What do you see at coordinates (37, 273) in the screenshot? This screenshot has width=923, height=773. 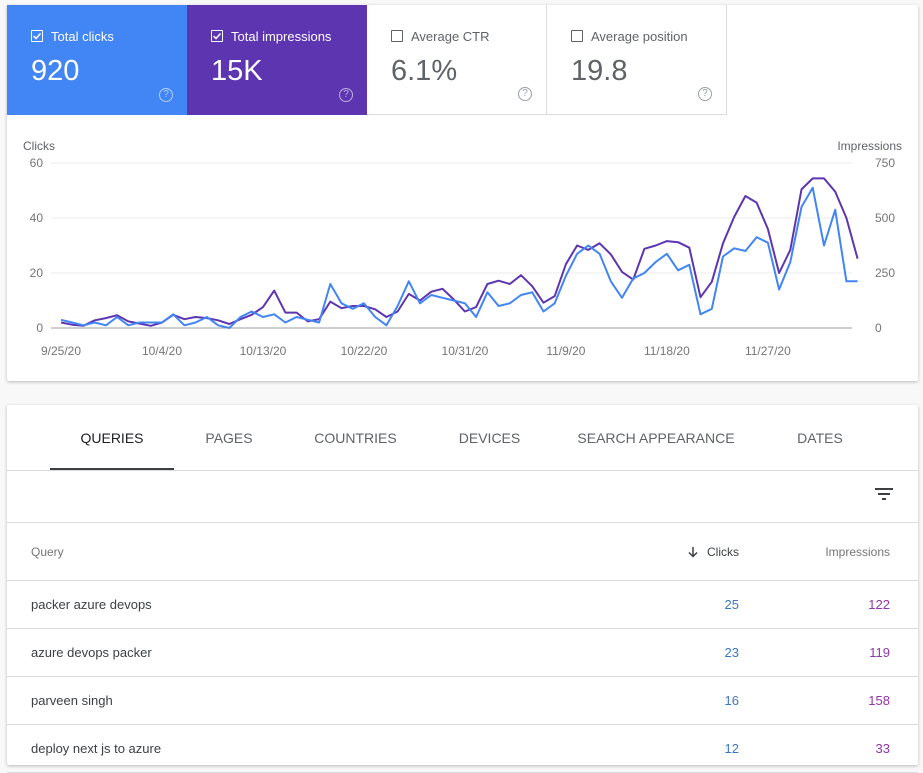 I see `left-tick-label: 20` at bounding box center [37, 273].